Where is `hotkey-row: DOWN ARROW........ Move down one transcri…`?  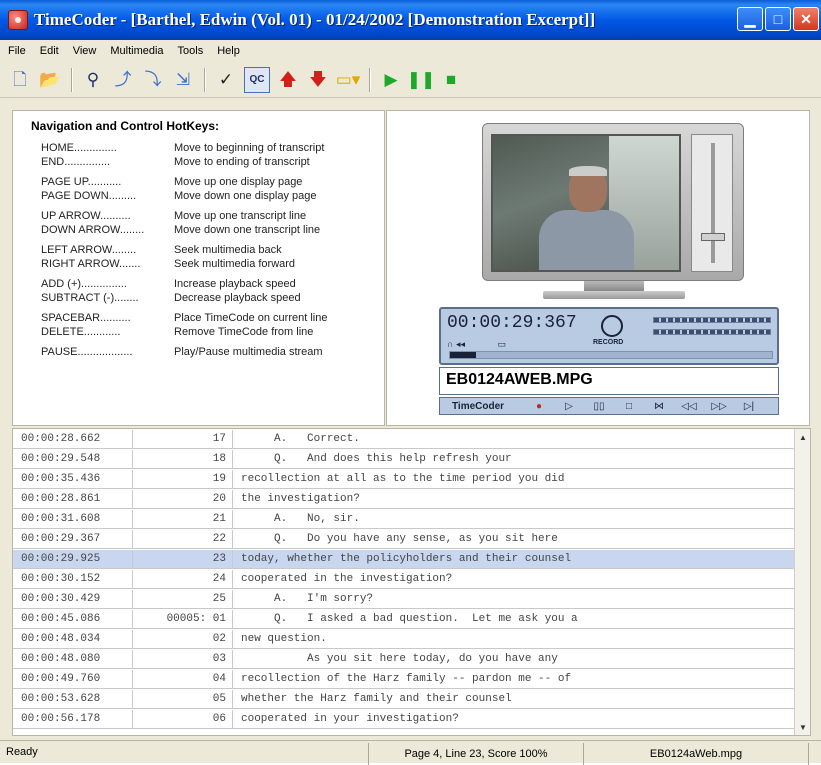 hotkey-row: DOWN ARROW........ Move down one transcri… is located at coordinates (212, 230).